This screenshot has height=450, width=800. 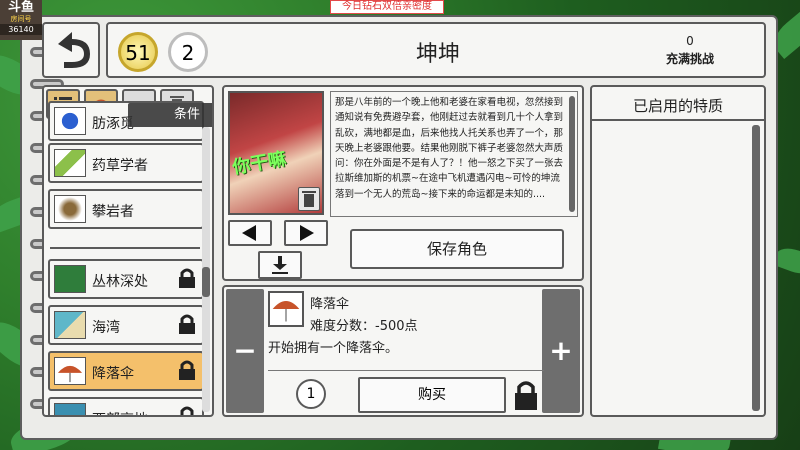 I want to click on item-label: 西部高地, so click(x=120, y=412).